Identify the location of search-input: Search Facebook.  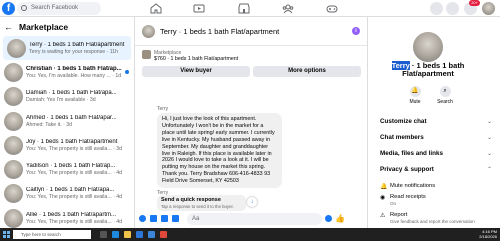
(59, 8).